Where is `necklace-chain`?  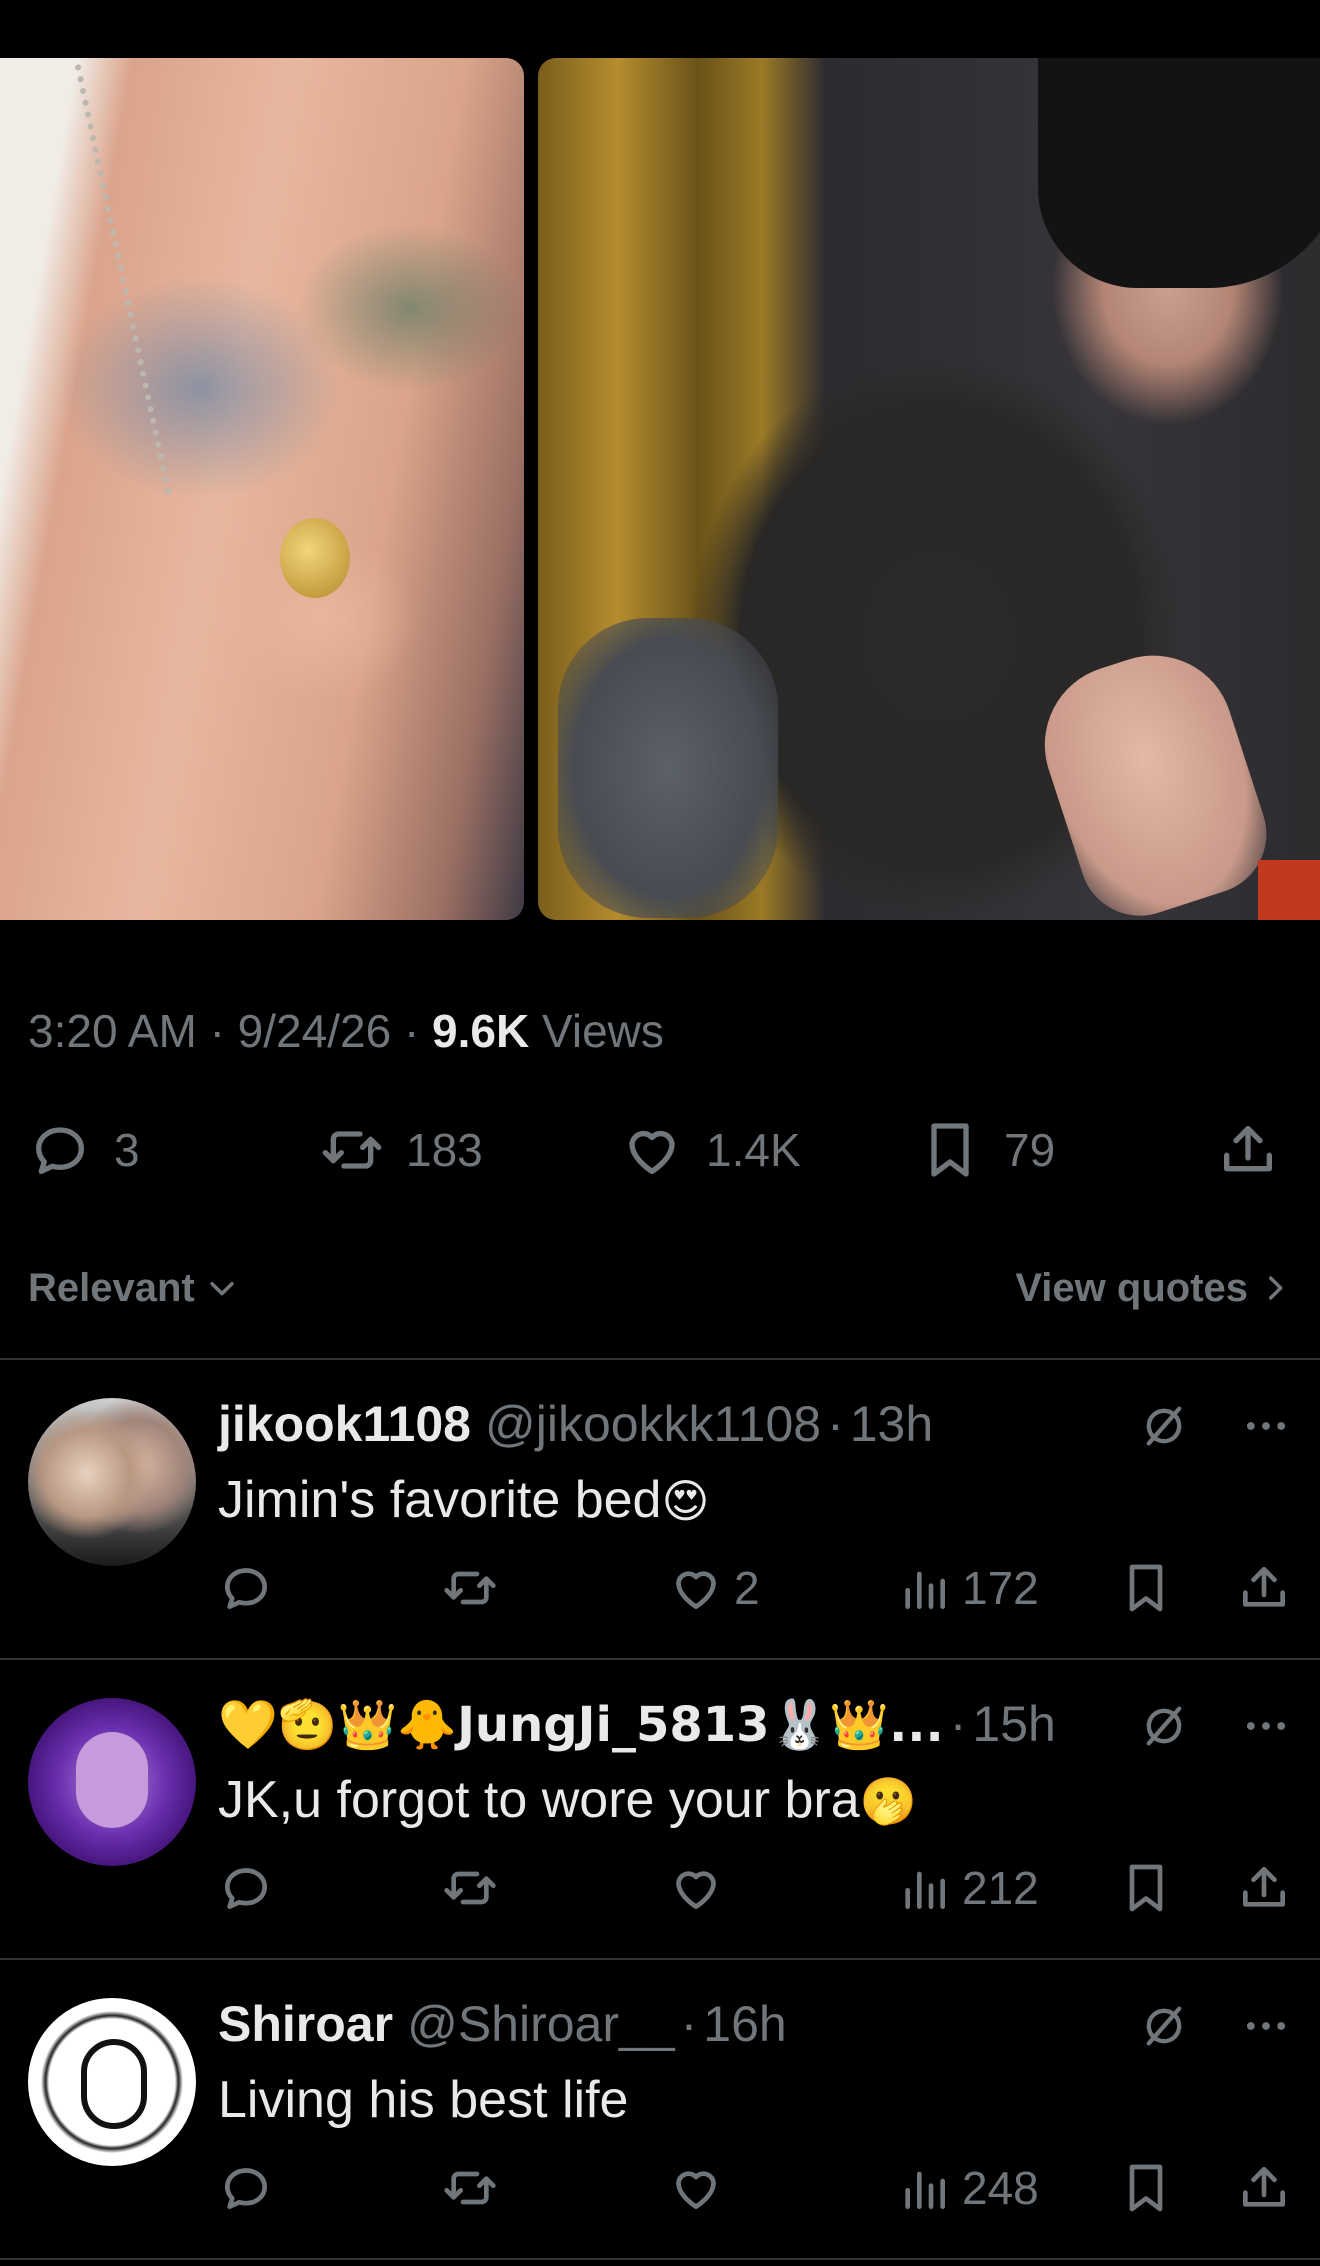 necklace-chain is located at coordinates (131, 278).